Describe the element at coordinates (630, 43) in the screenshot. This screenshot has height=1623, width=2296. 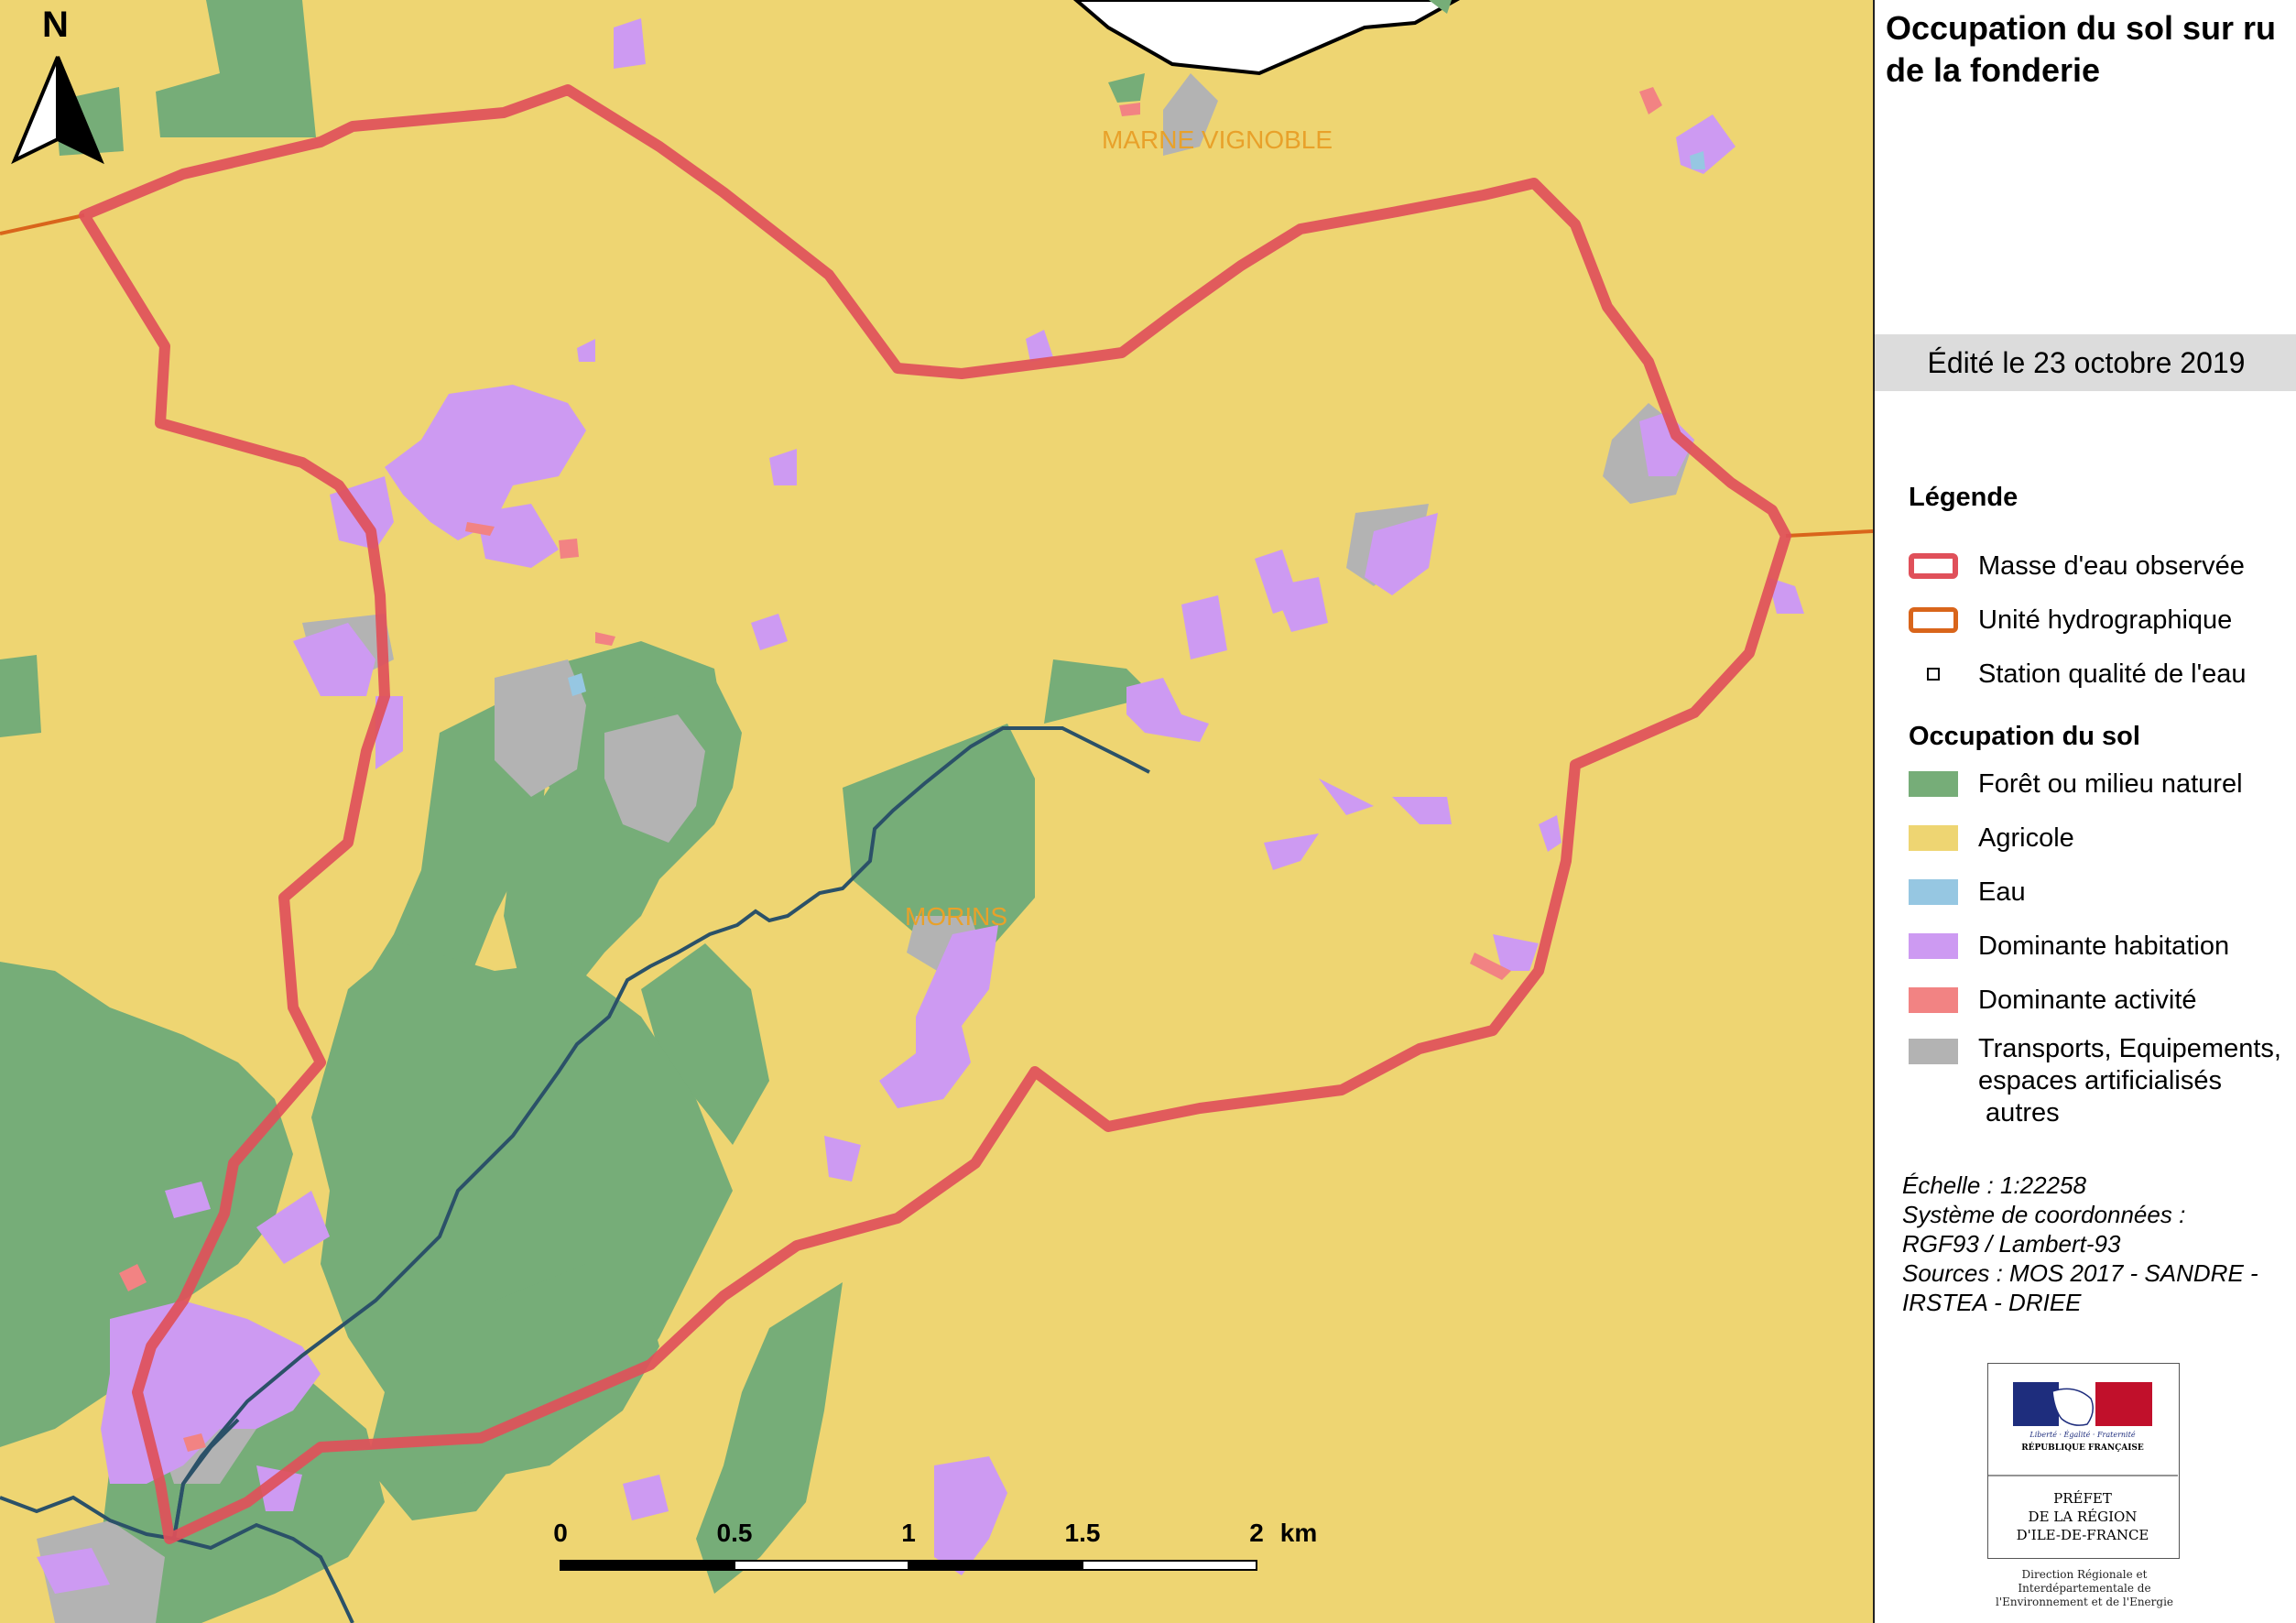
I see `habitation-patch` at that location.